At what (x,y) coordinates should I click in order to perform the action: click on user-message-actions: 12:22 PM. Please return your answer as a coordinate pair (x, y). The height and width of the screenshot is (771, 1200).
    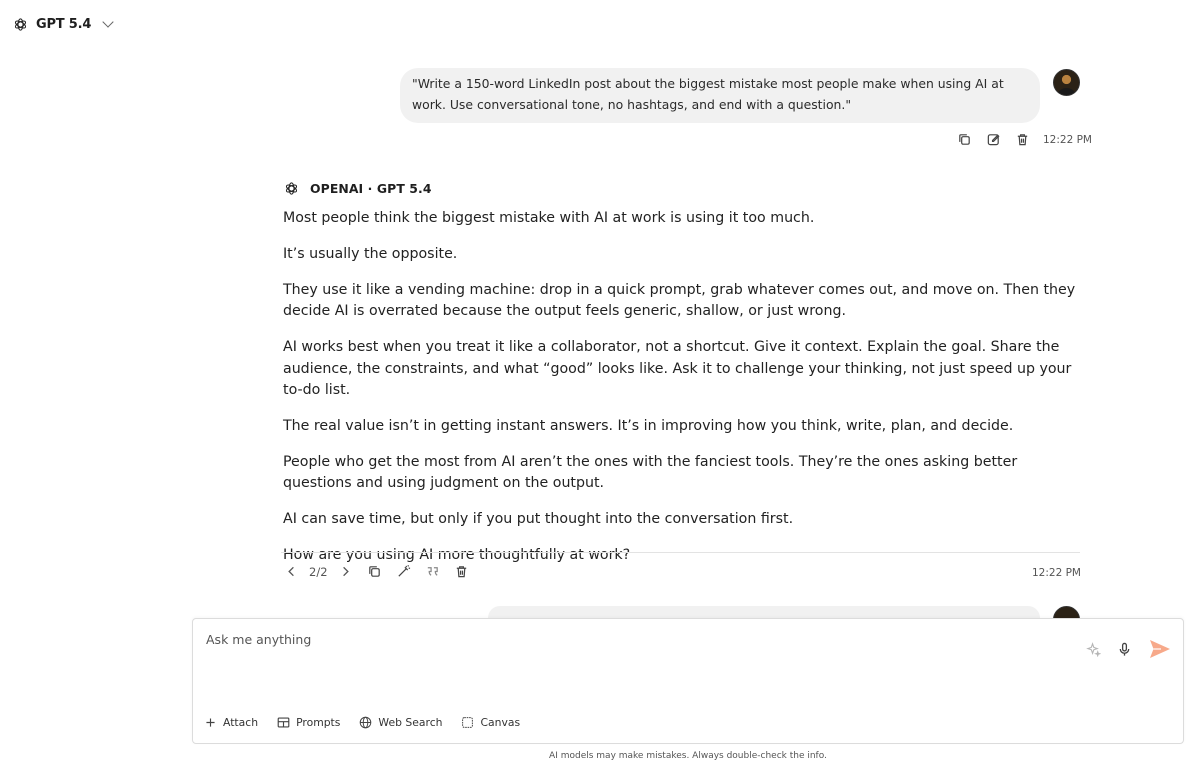
    Looking at the image, I should click on (1024, 139).